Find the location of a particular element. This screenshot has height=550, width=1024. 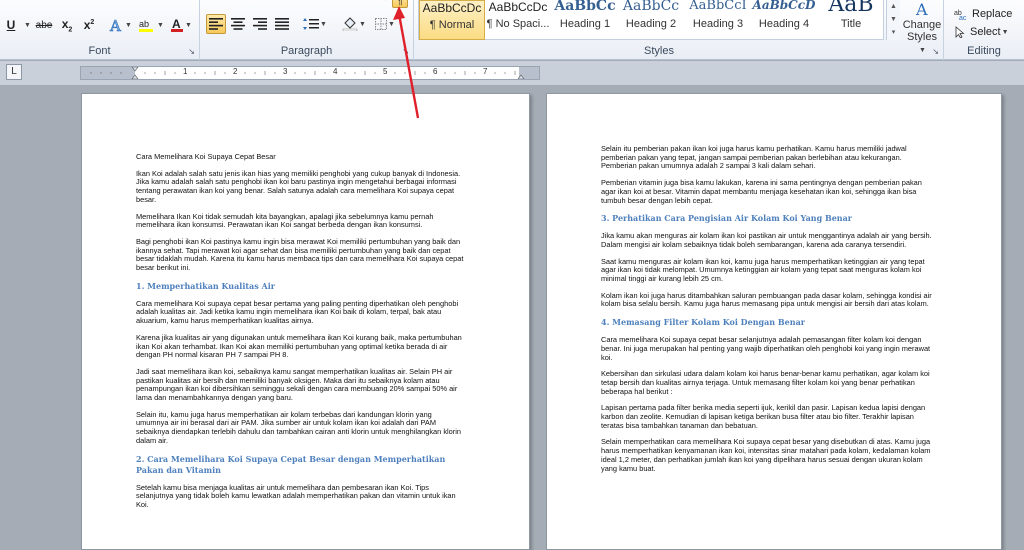

editing-group-label: Editing is located at coordinates (984, 51).